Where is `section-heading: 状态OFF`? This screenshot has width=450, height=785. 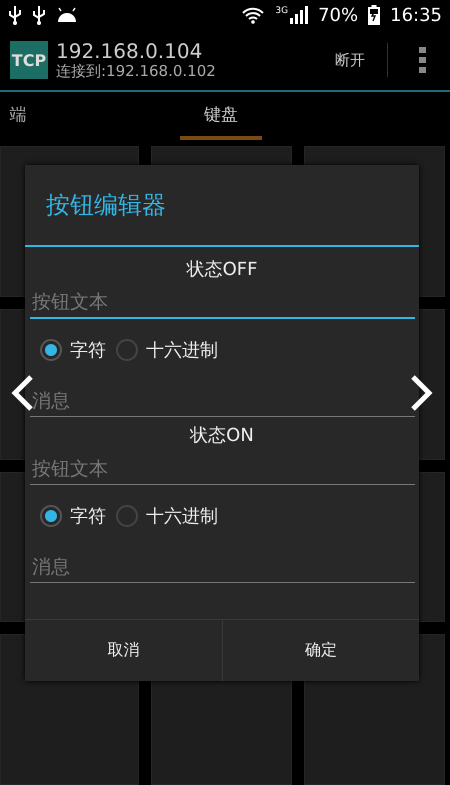
section-heading: 状态OFF is located at coordinates (221, 270).